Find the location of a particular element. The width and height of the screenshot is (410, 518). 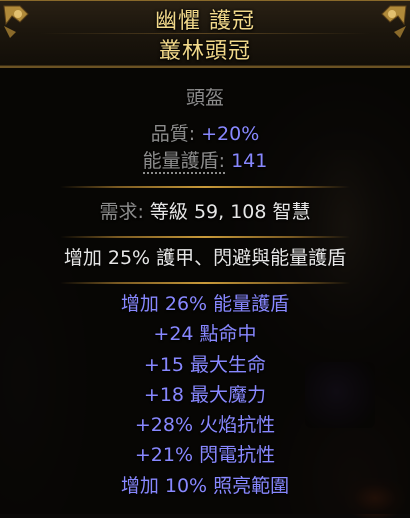

implicit-mod: 增加 25% 護甲、閃避與能量護盾 is located at coordinates (205, 258).